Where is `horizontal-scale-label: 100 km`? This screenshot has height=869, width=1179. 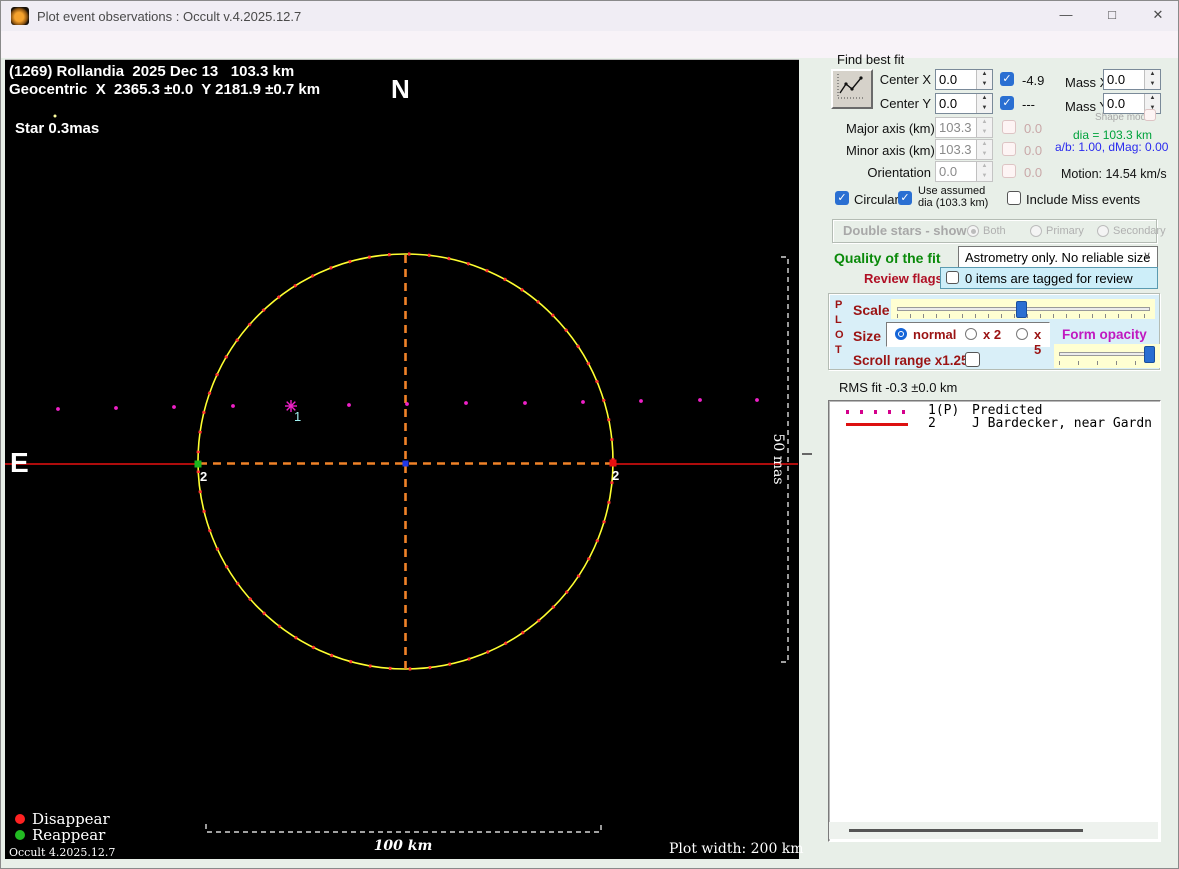
horizontal-scale-label: 100 km is located at coordinates (403, 846).